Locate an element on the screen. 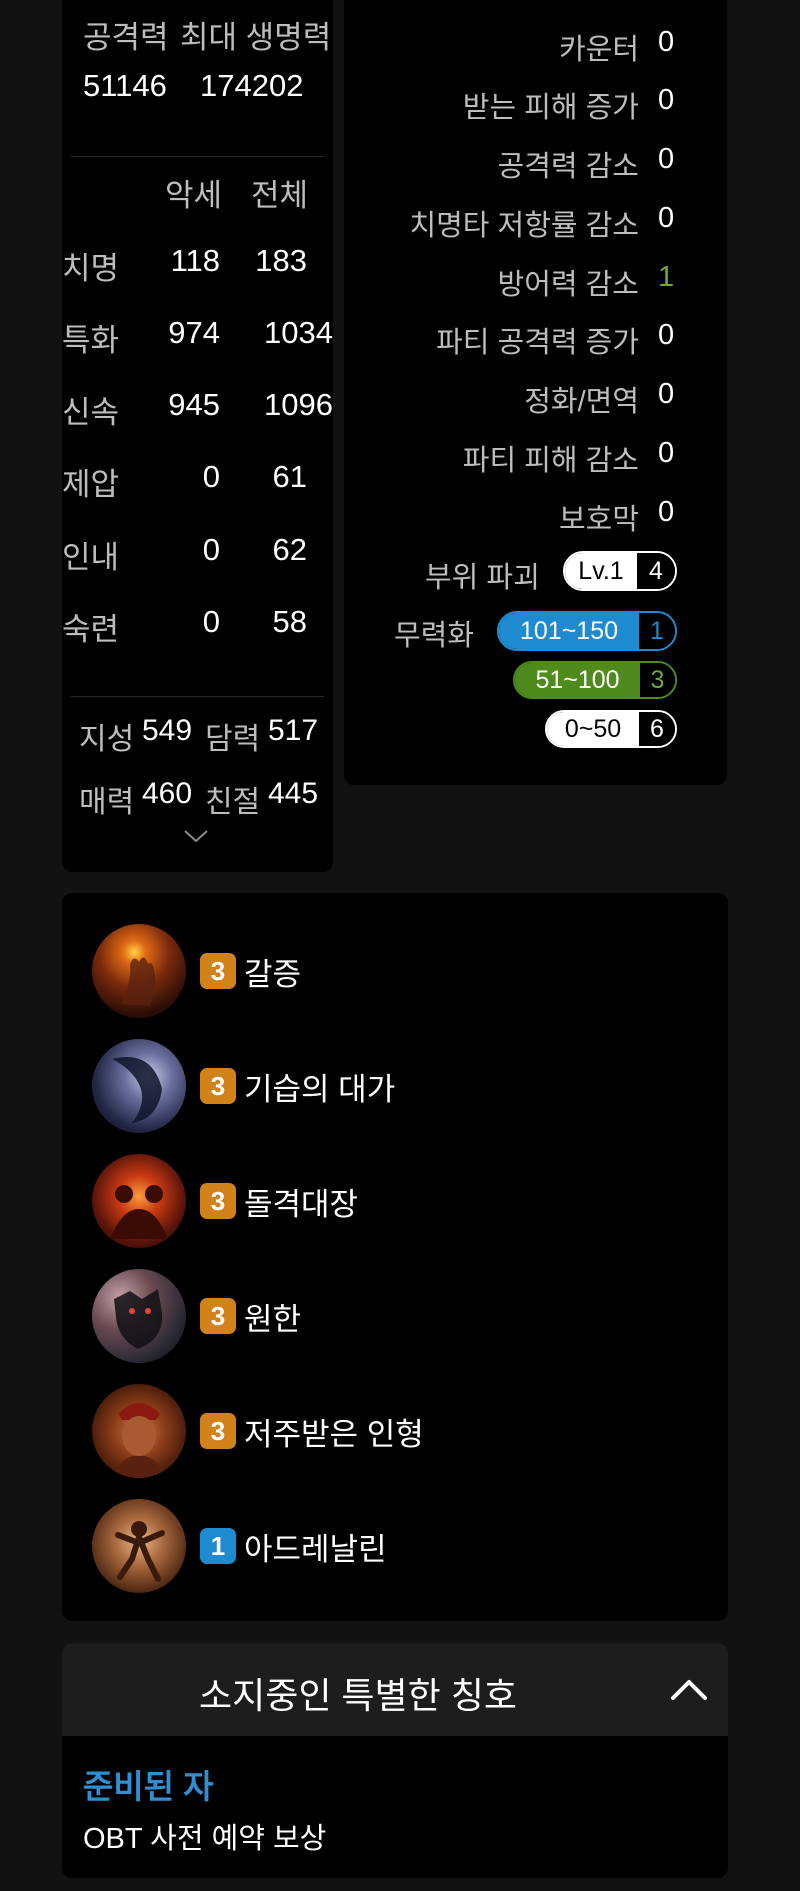 The height and width of the screenshot is (1891, 800). stagger-tier-low: 0~50 6 is located at coordinates (611, 729).